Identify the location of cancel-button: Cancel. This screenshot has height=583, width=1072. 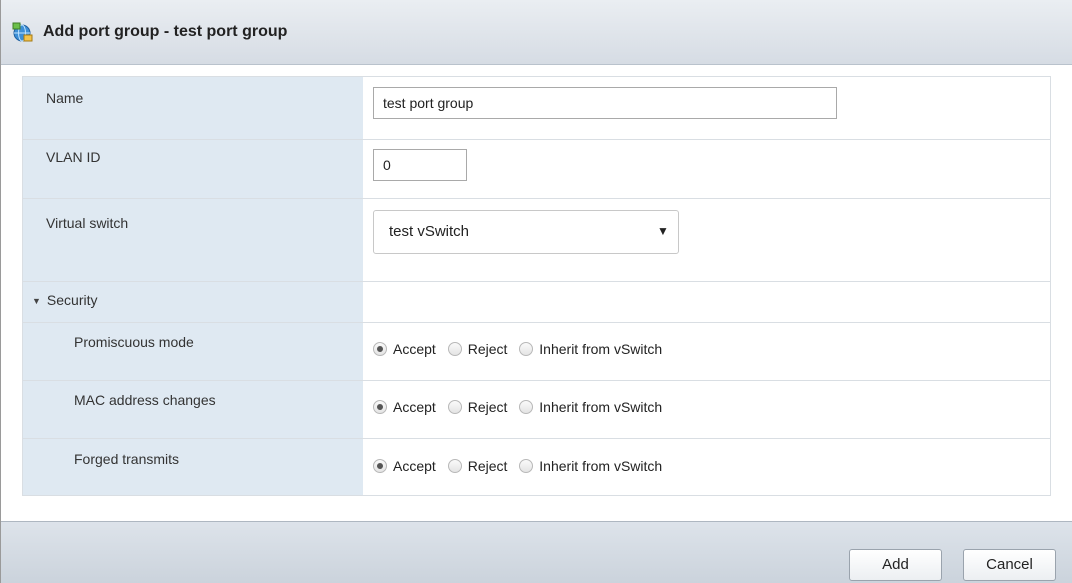
(1009, 565).